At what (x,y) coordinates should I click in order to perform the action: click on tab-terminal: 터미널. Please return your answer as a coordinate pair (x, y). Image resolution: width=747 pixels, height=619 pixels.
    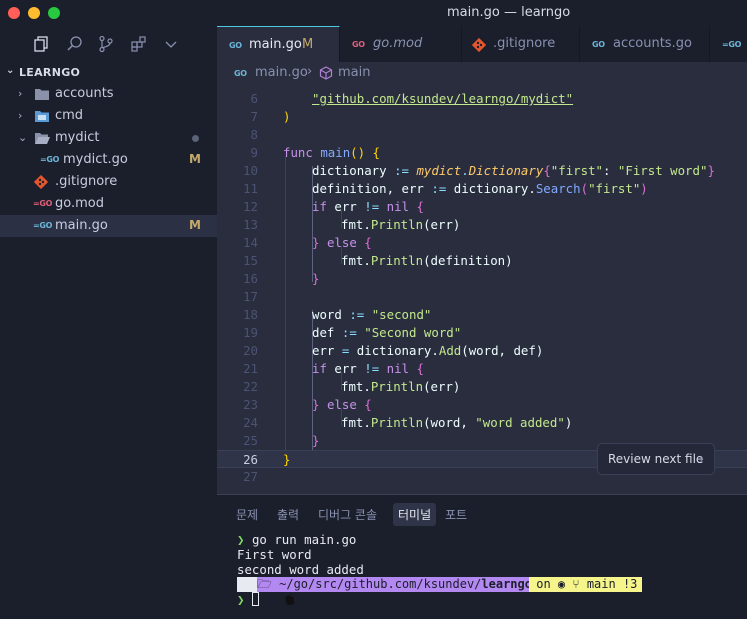
    Looking at the image, I should click on (415, 514).